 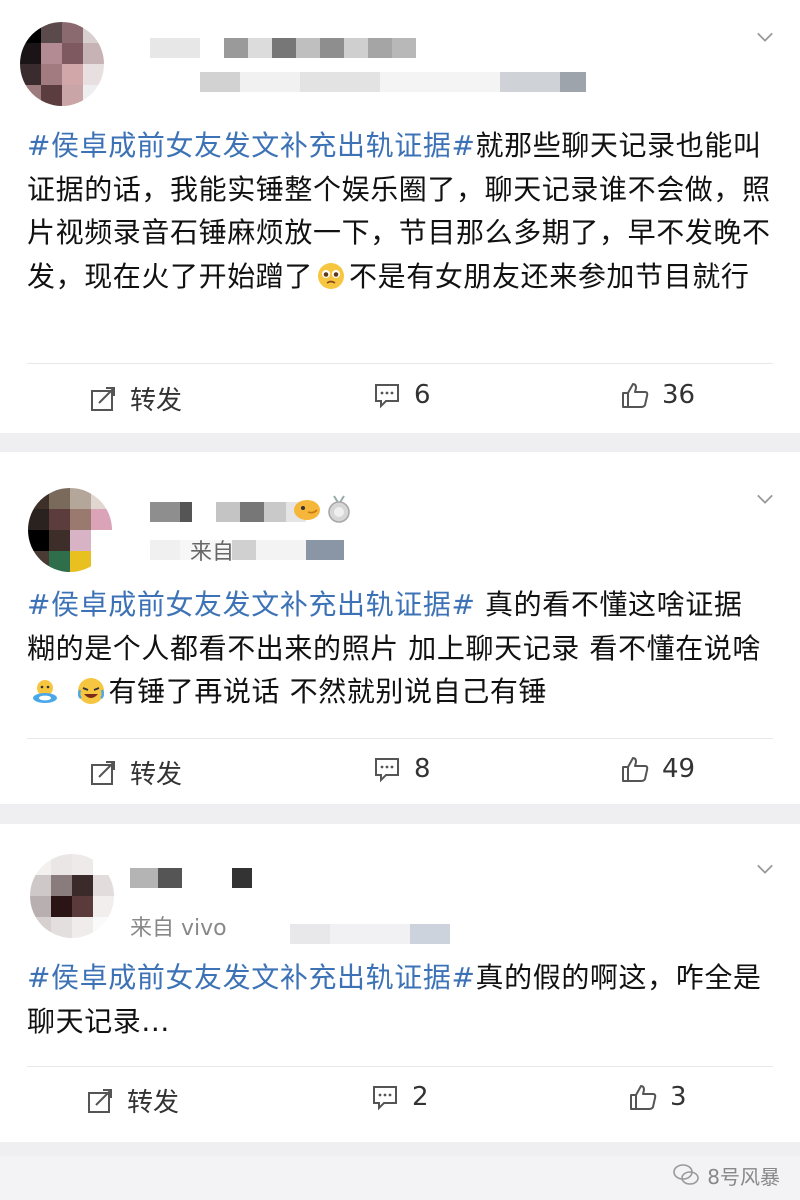 I want to click on like-button: 36, so click(x=657, y=395).